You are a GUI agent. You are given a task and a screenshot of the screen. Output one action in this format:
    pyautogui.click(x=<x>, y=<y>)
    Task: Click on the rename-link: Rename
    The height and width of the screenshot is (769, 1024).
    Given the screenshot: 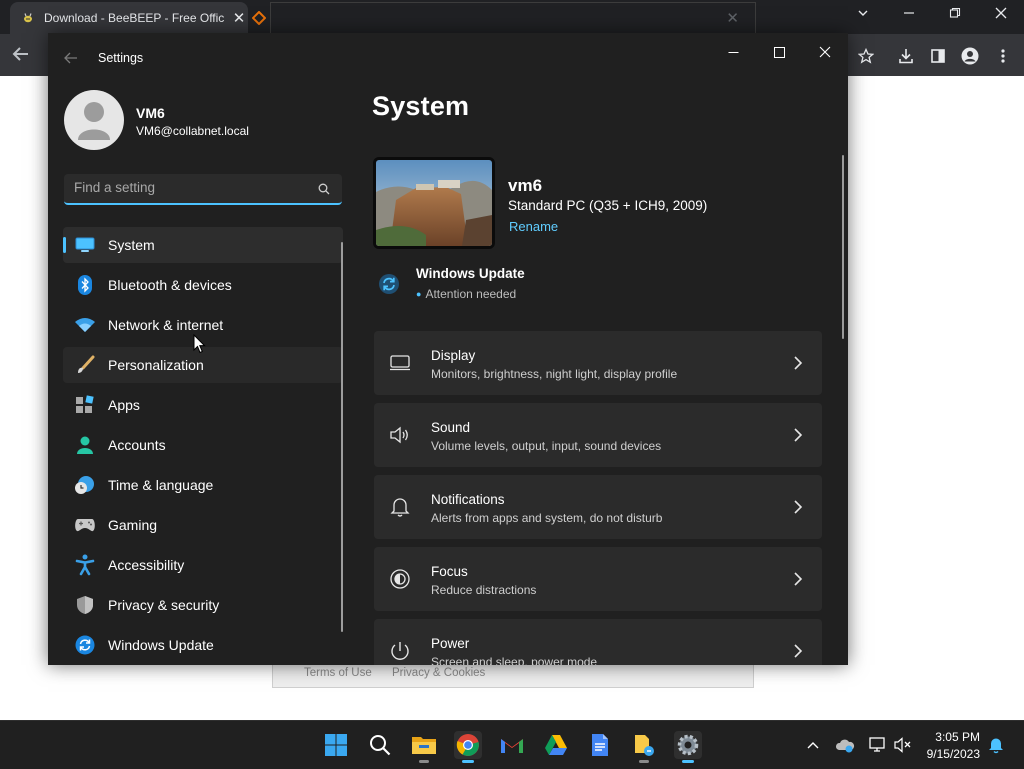 What is the action you would take?
    pyautogui.click(x=533, y=226)
    